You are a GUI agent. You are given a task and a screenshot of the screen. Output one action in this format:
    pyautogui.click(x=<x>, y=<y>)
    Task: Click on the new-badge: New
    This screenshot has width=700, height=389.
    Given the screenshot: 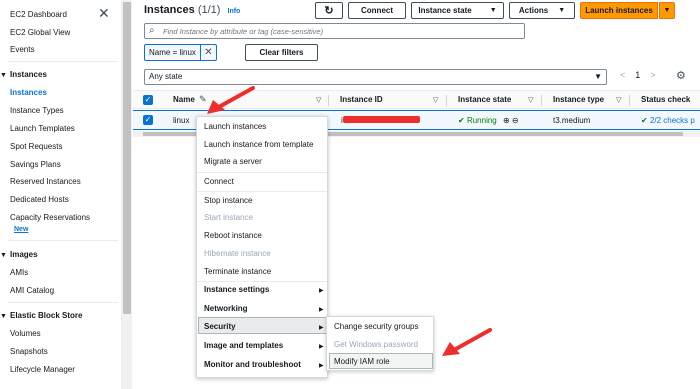 What is the action you would take?
    pyautogui.click(x=21, y=229)
    